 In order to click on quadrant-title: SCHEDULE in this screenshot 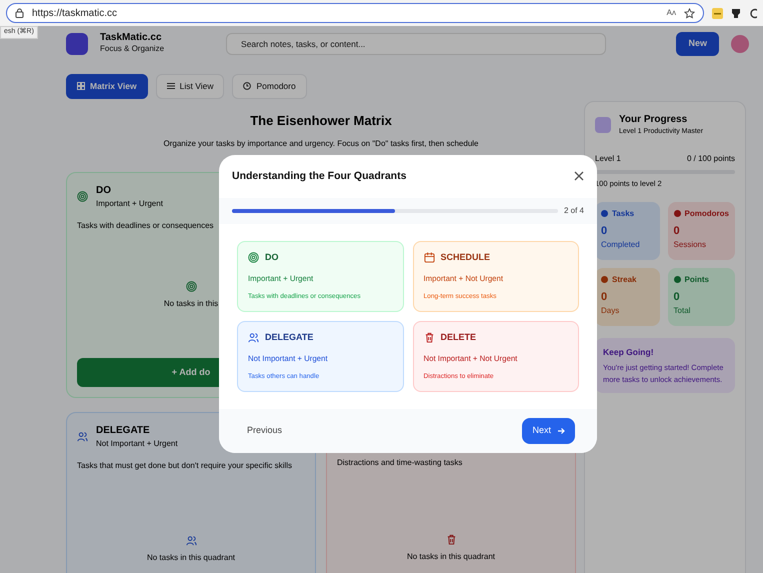, I will do `click(465, 257)`.